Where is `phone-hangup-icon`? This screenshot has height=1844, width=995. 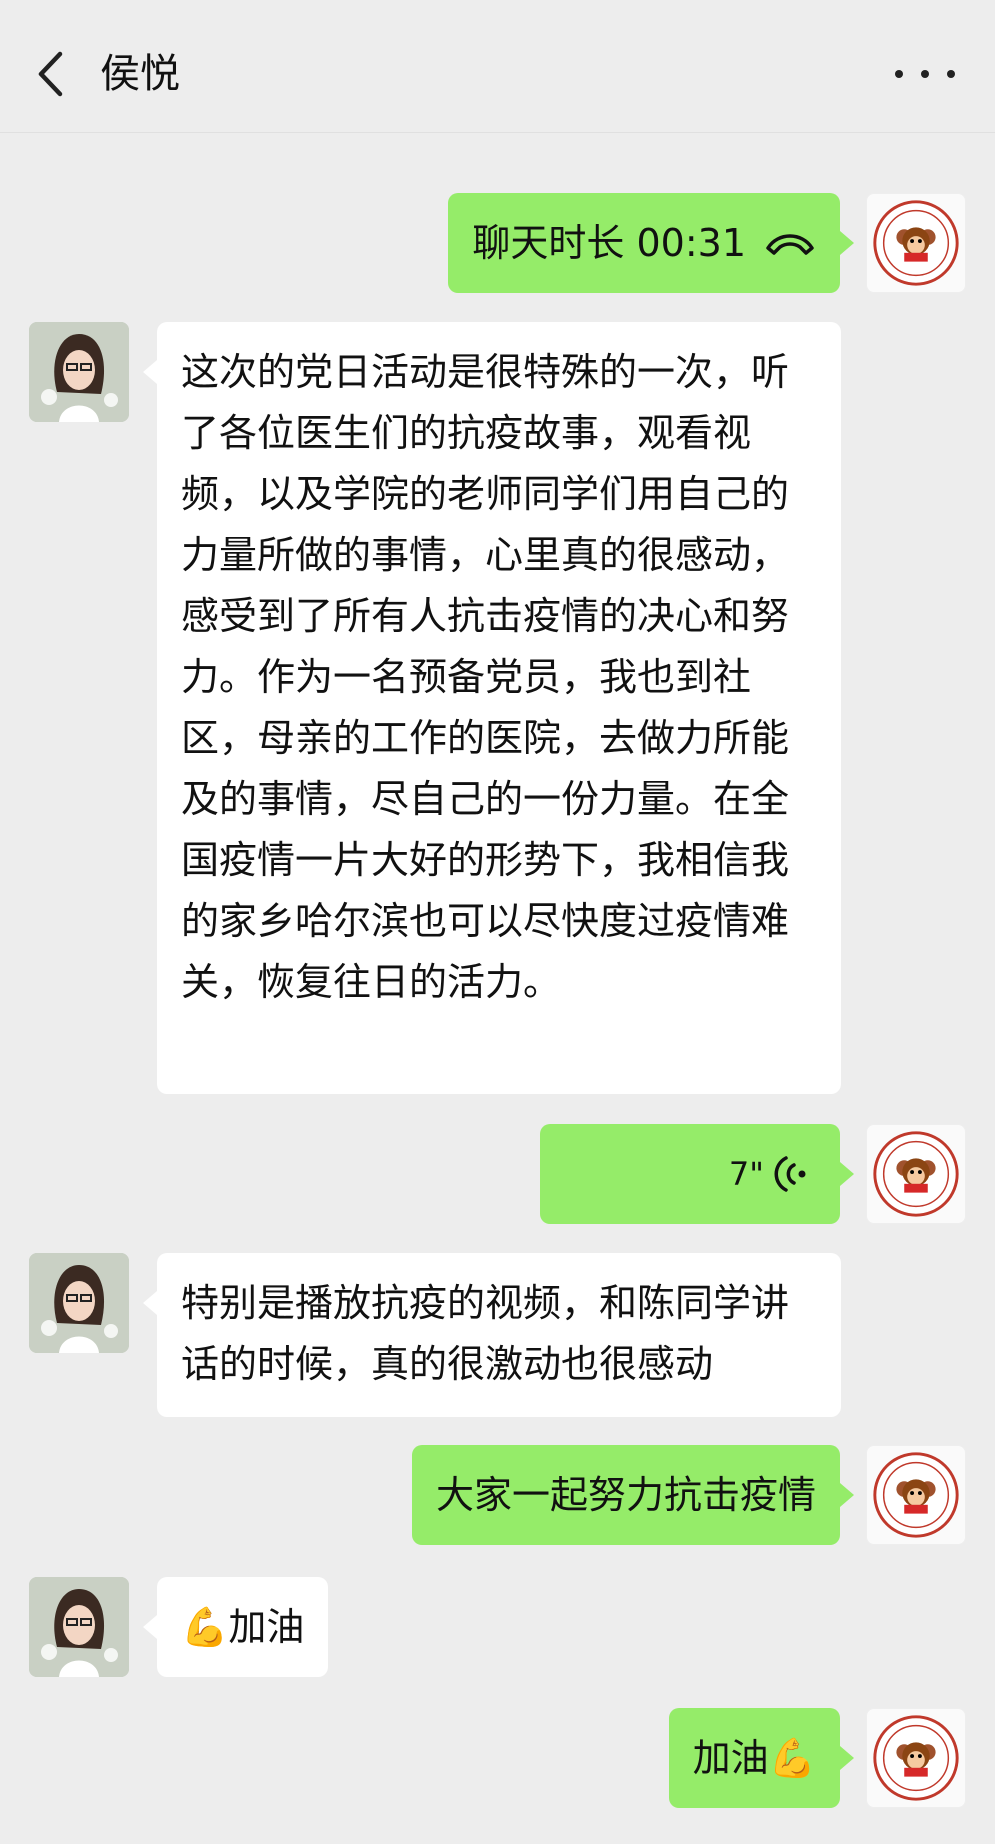
phone-hangup-icon is located at coordinates (790, 244).